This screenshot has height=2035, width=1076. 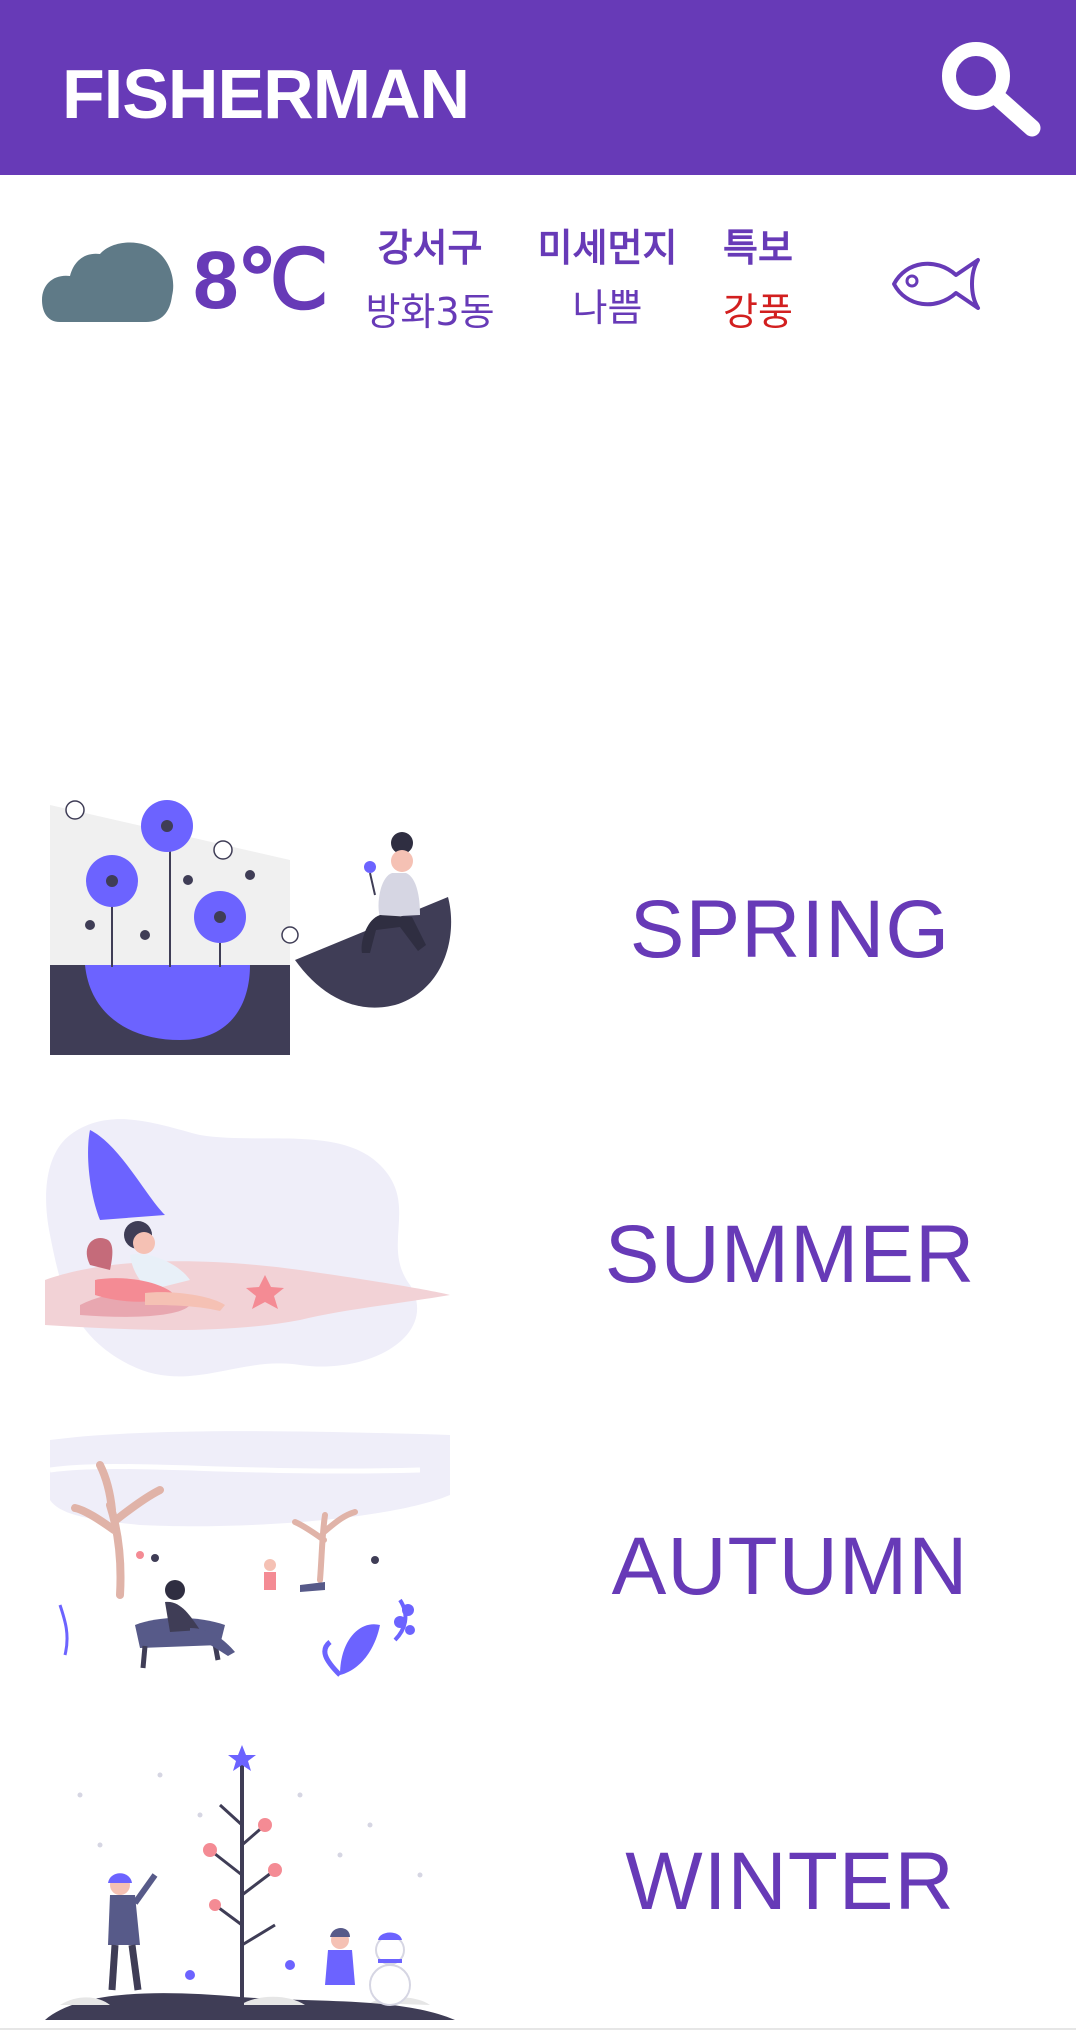 What do you see at coordinates (251, 927) in the screenshot?
I see `spring-illustration` at bounding box center [251, 927].